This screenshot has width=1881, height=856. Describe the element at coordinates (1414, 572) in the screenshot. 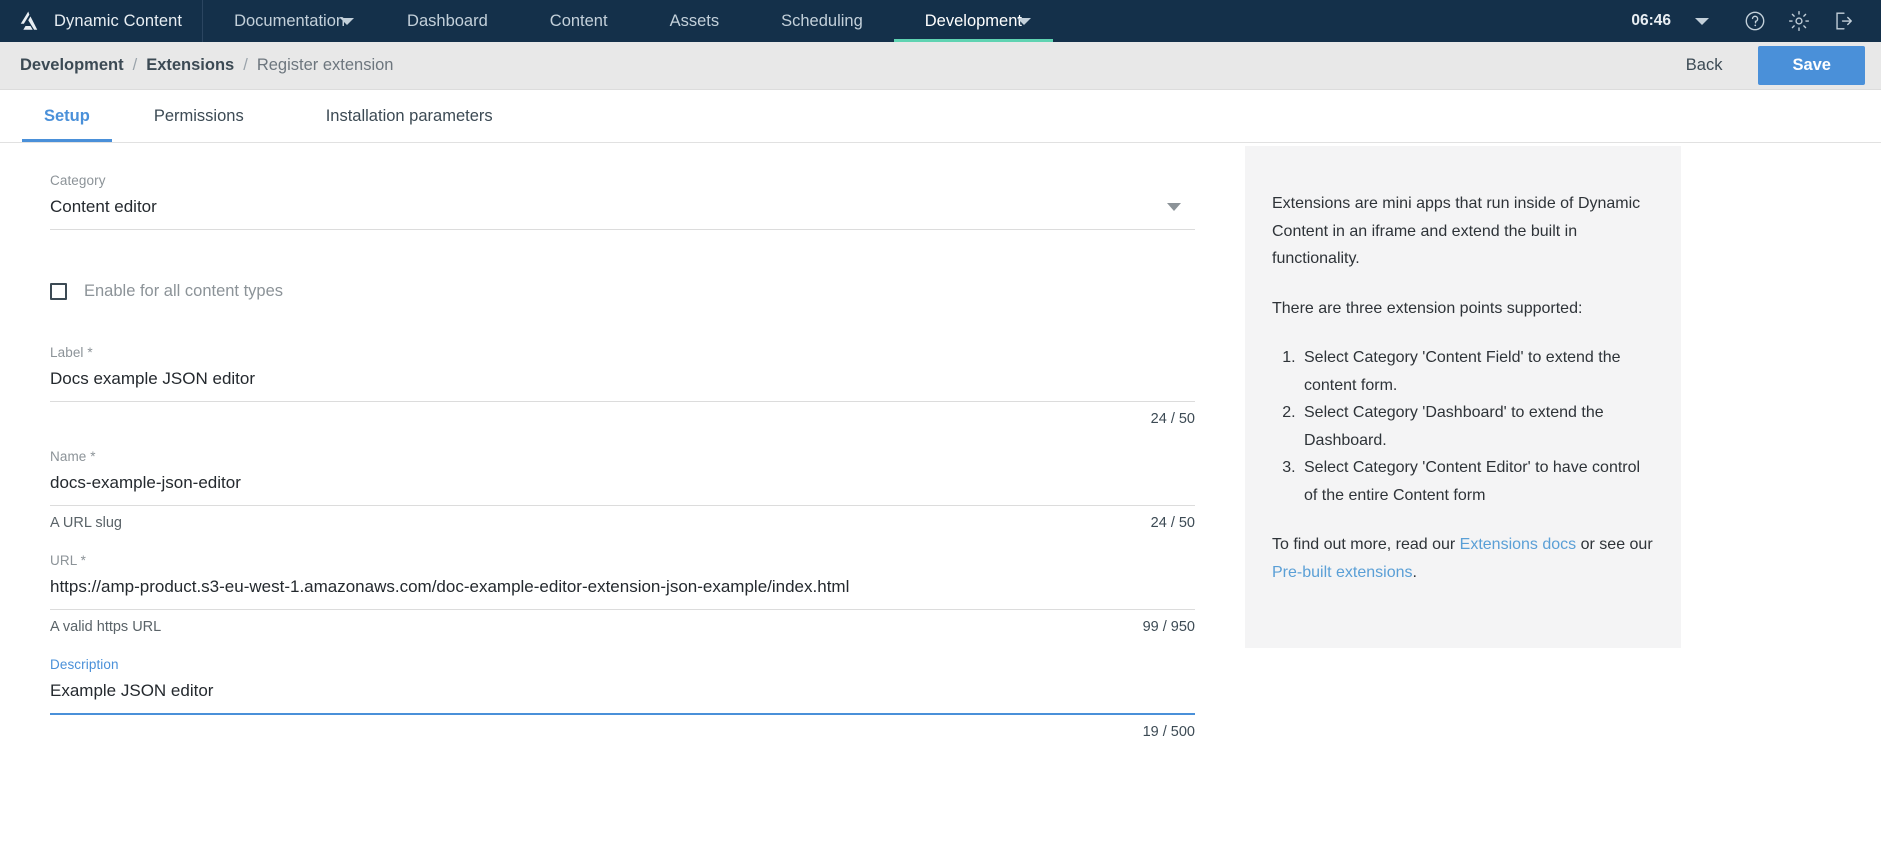

I see `info-footer-suffix: .` at that location.